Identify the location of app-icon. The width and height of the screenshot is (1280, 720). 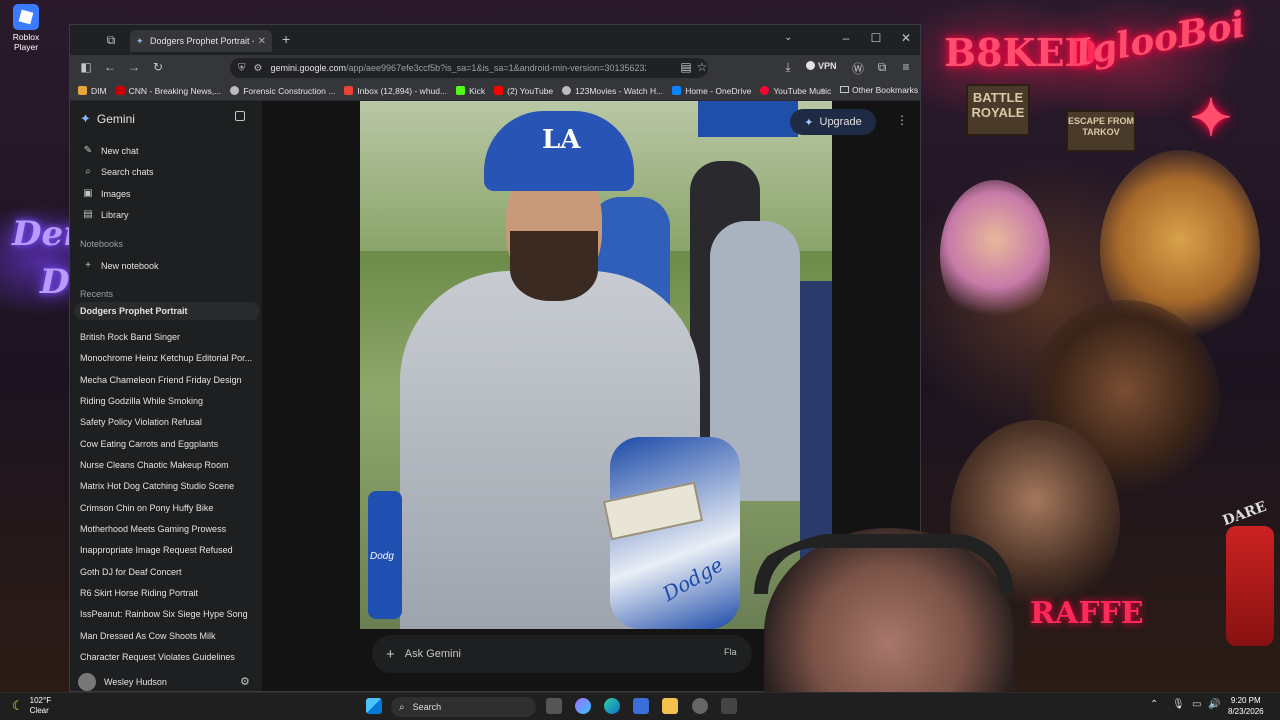
(729, 706).